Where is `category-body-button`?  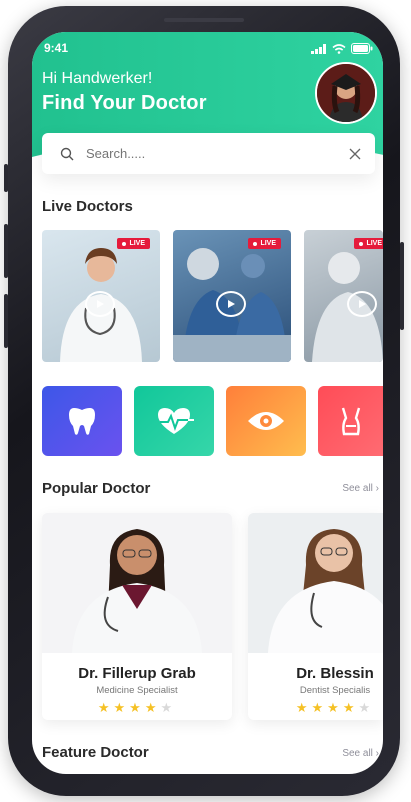
category-body-button is located at coordinates (350, 421).